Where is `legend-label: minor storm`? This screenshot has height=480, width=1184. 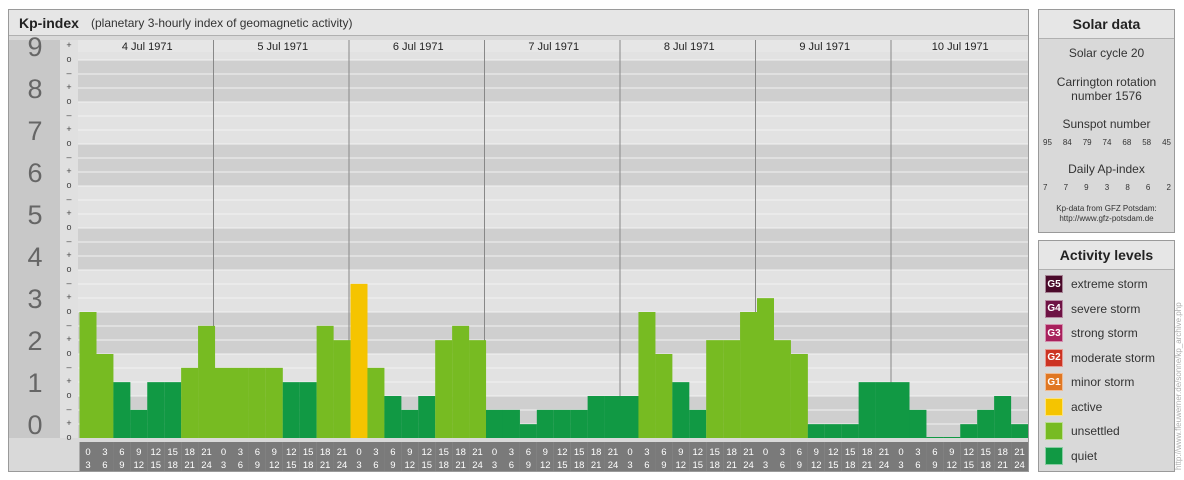
legend-label: minor storm is located at coordinates (1103, 382).